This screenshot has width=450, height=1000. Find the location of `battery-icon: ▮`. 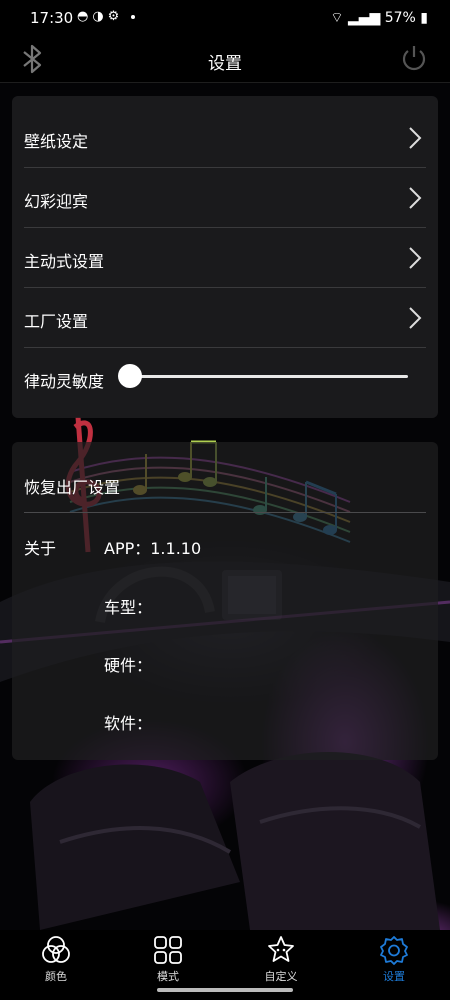

battery-icon: ▮ is located at coordinates (424, 18).